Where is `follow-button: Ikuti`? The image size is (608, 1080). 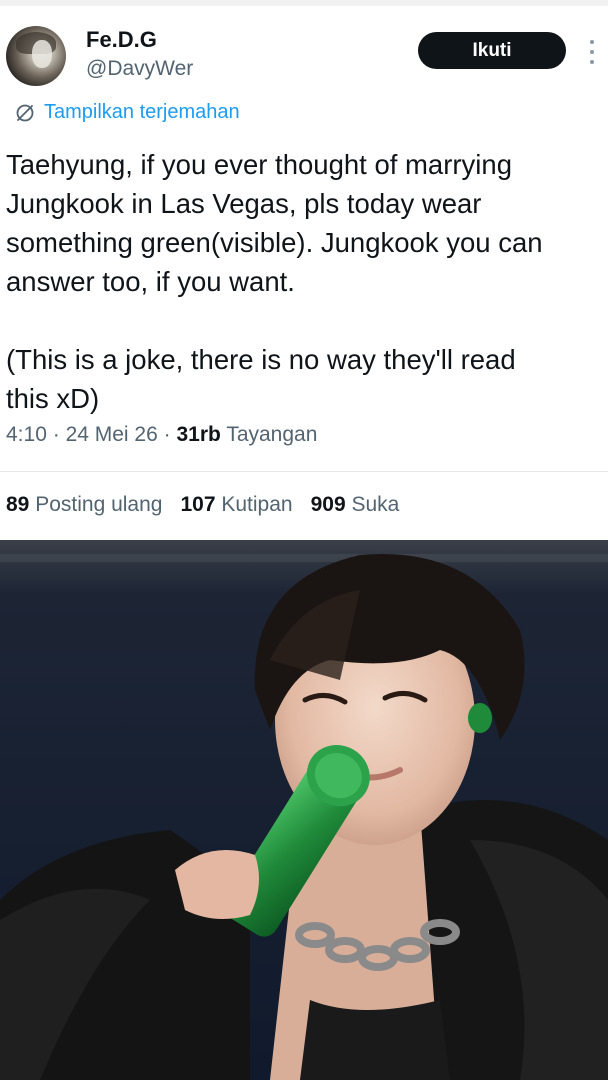
follow-button: Ikuti is located at coordinates (492, 50).